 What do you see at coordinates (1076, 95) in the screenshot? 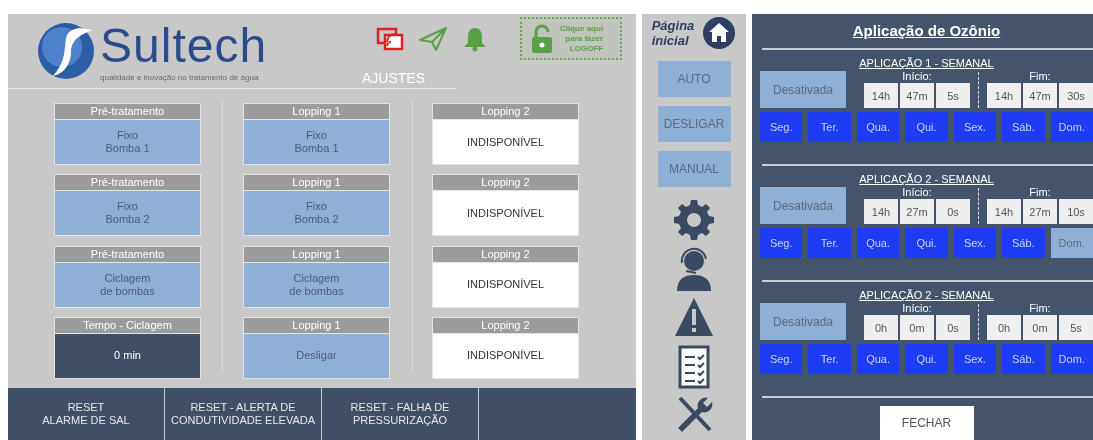
I see `time-field: 30s` at bounding box center [1076, 95].